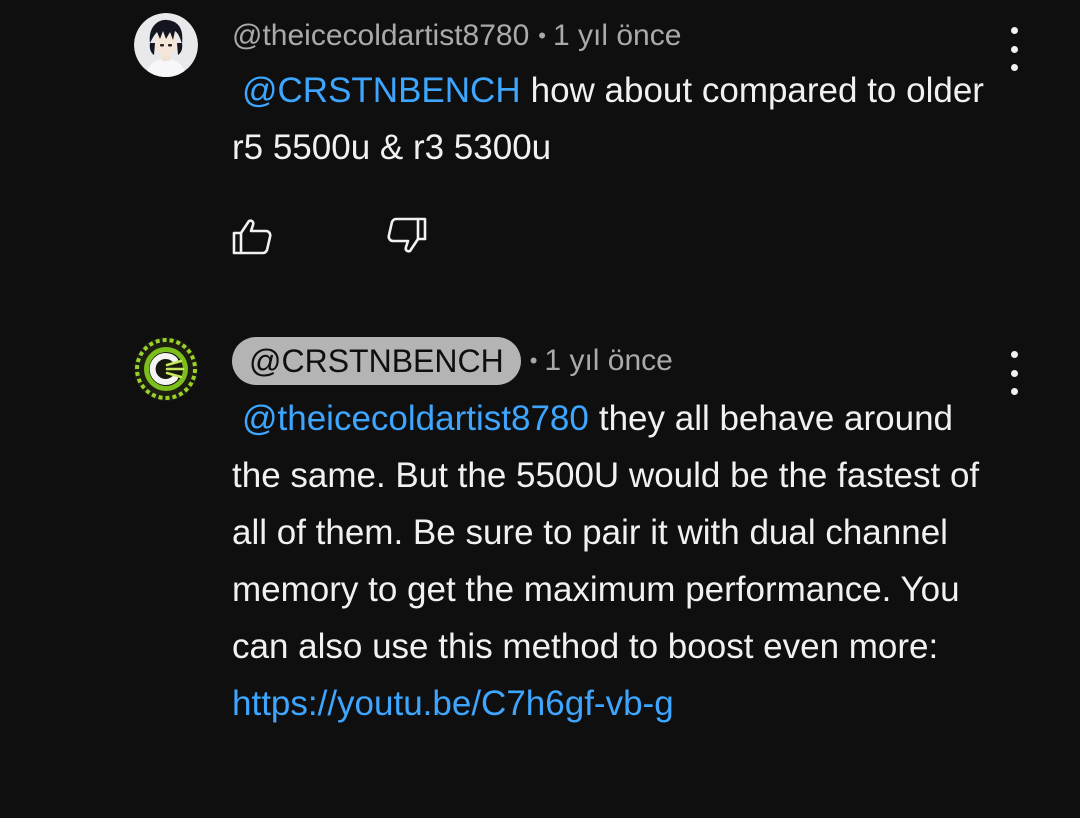 This screenshot has width=1080, height=818. I want to click on thumbs-down-icon, so click(407, 235).